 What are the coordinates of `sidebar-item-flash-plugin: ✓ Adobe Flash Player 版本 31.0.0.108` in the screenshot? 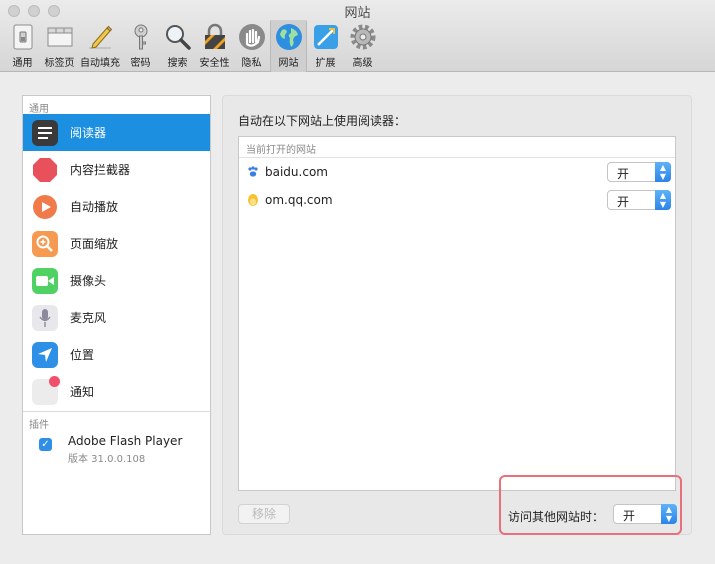 It's located at (116, 450).